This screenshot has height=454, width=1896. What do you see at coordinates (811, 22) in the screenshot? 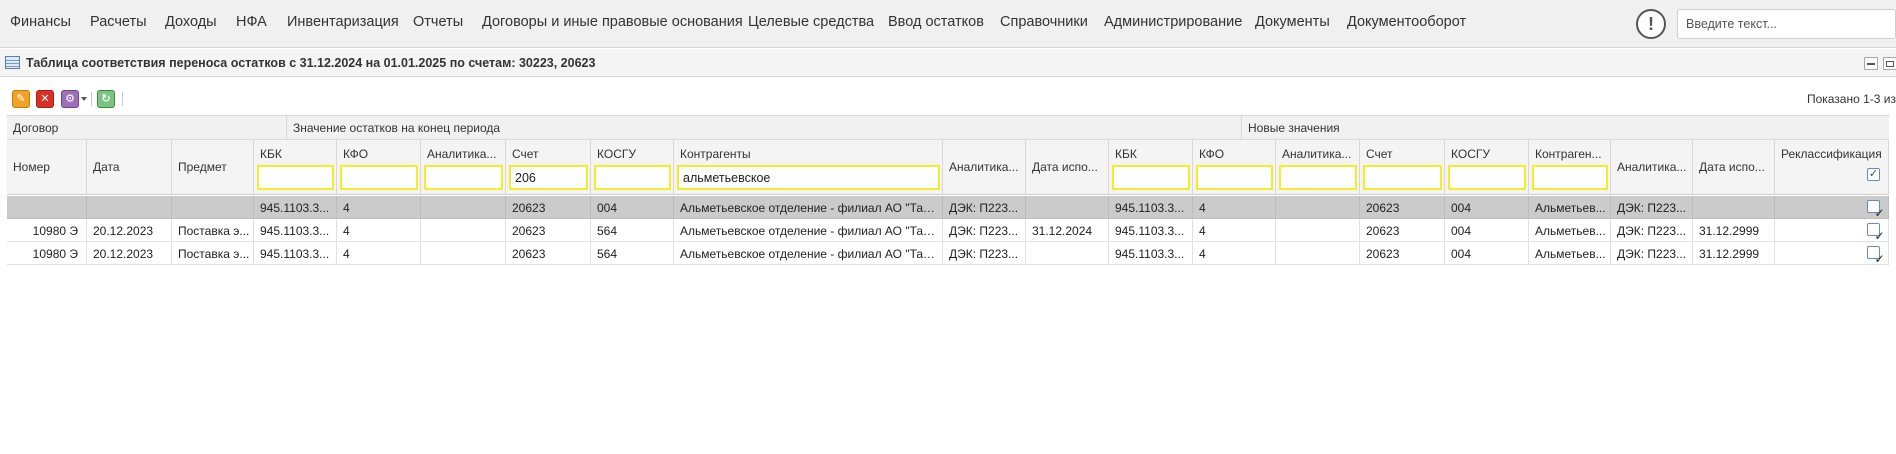
I see `menu-item-tselevye-sredstva: Целевые средства` at bounding box center [811, 22].